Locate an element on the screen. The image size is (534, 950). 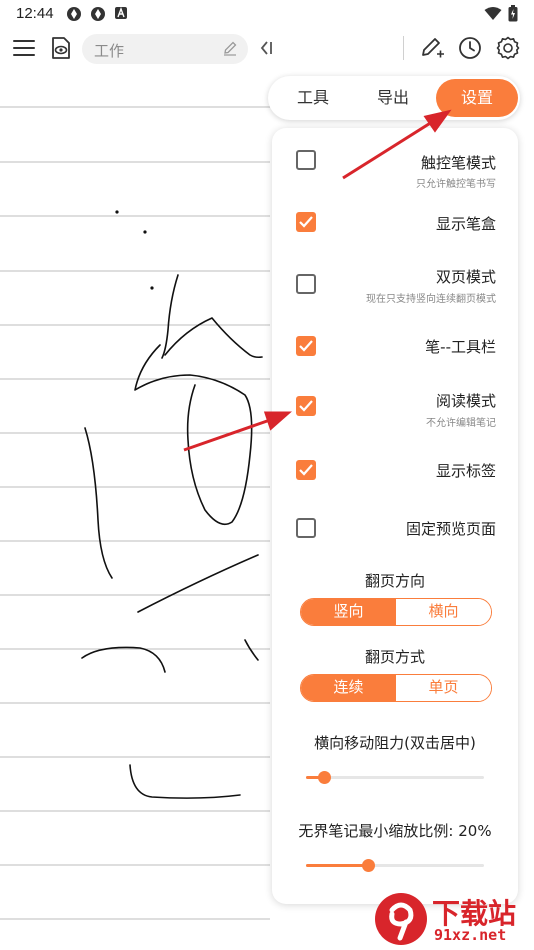
horizontal-resistance-slider is located at coordinates (395, 777).